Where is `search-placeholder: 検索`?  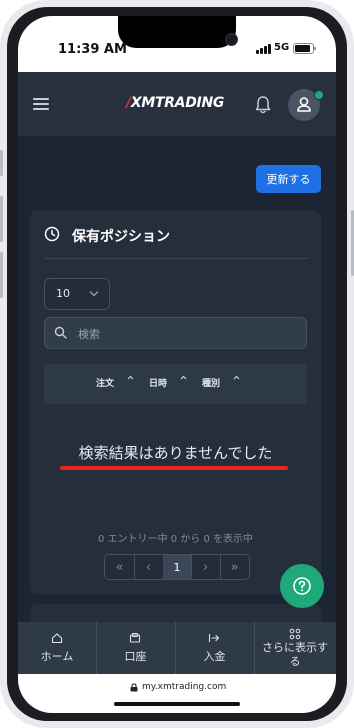
search-placeholder: 検索 is located at coordinates (89, 334).